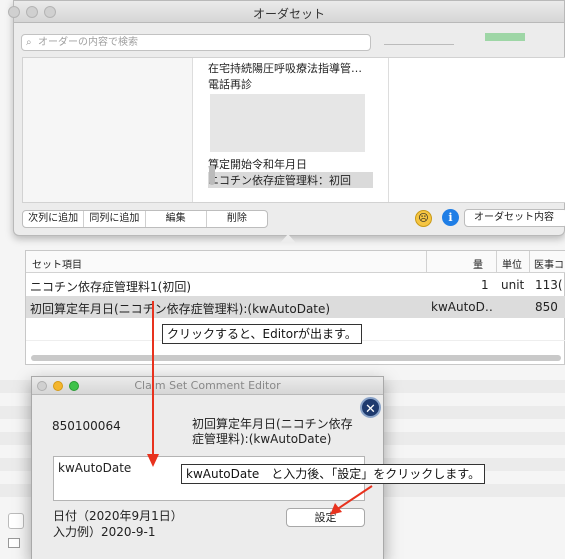 The image size is (565, 559). What do you see at coordinates (272, 431) in the screenshot?
I see `item-name: 初回算定年月日(ニコチン依存症管理料):(kwAutoDate)` at bounding box center [272, 431].